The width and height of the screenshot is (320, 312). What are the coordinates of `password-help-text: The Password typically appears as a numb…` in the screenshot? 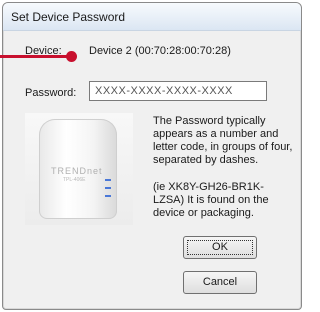 It's located at (223, 140).